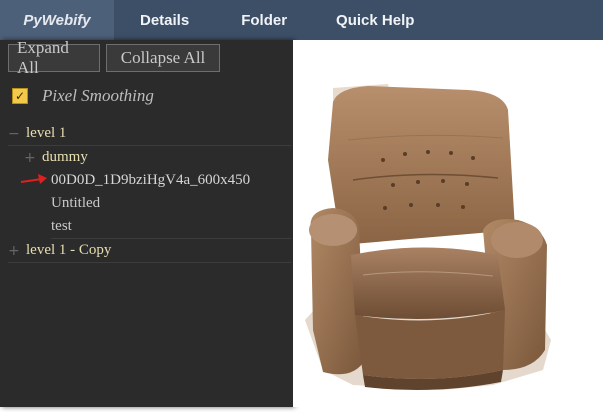 This screenshot has width=603, height=412. What do you see at coordinates (69, 250) in the screenshot?
I see `tree-node-label: level 1 - Copy` at bounding box center [69, 250].